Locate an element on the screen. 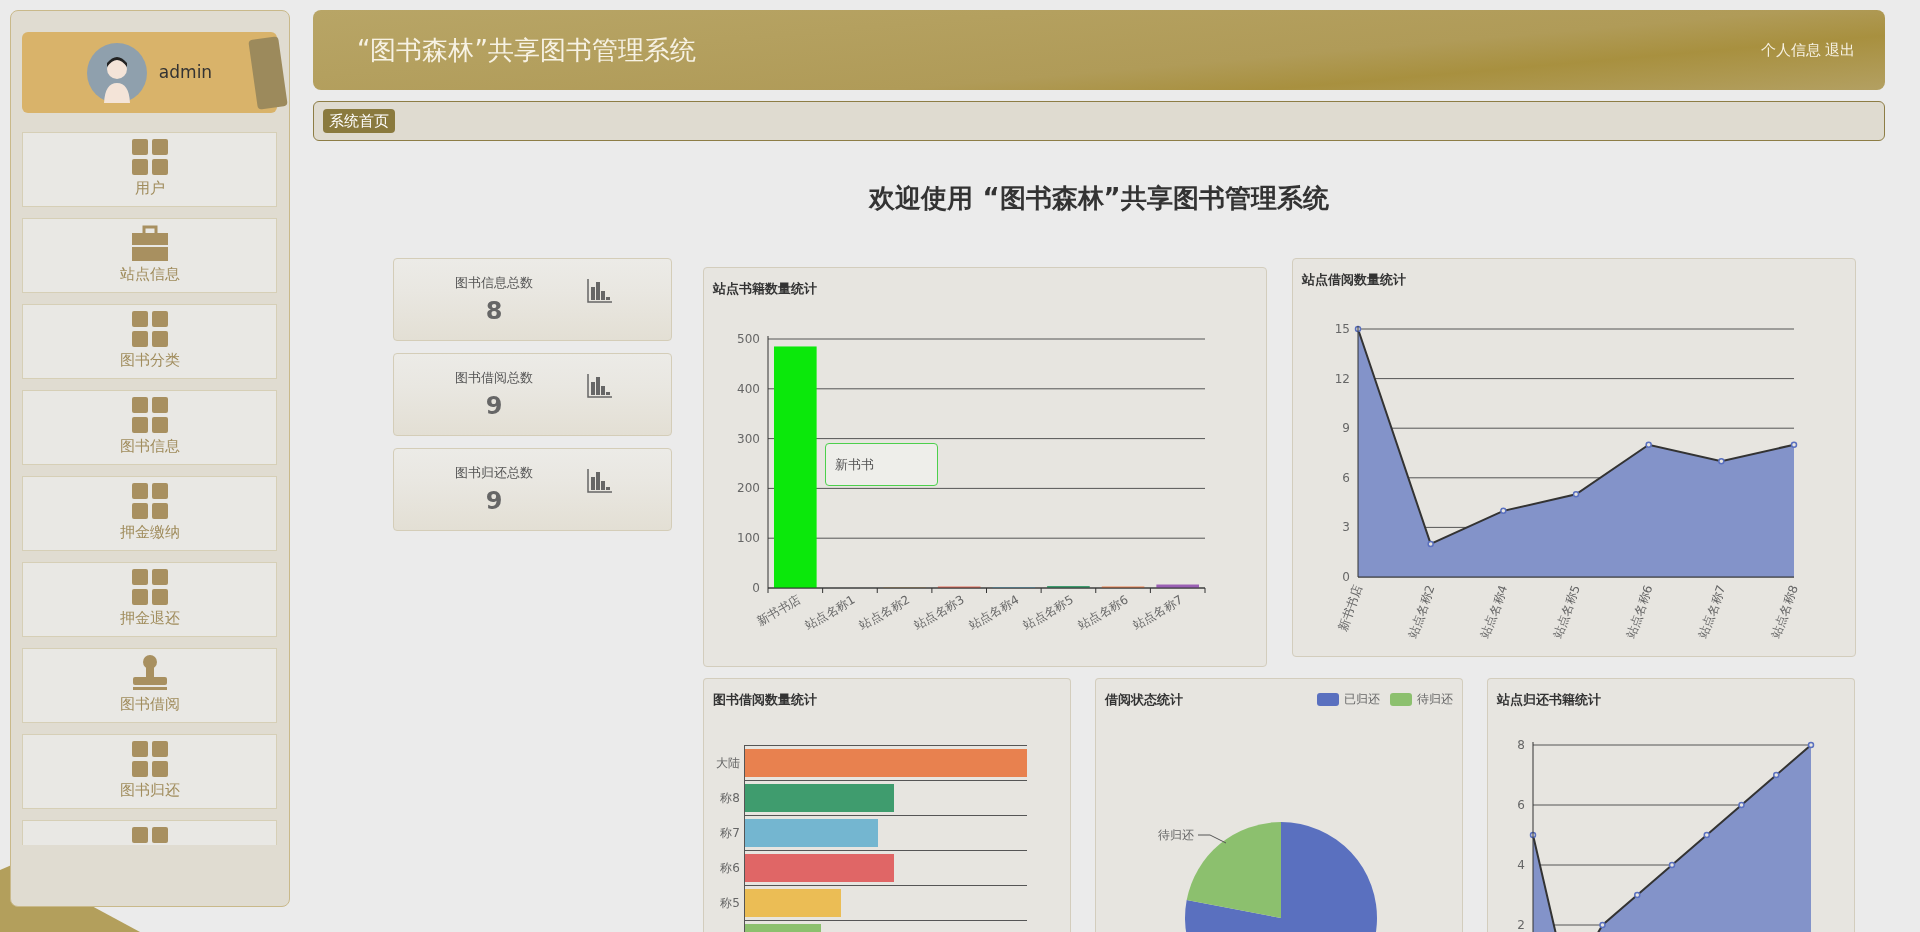 The image size is (1920, 932). axis-label: 12 is located at coordinates (1342, 378).